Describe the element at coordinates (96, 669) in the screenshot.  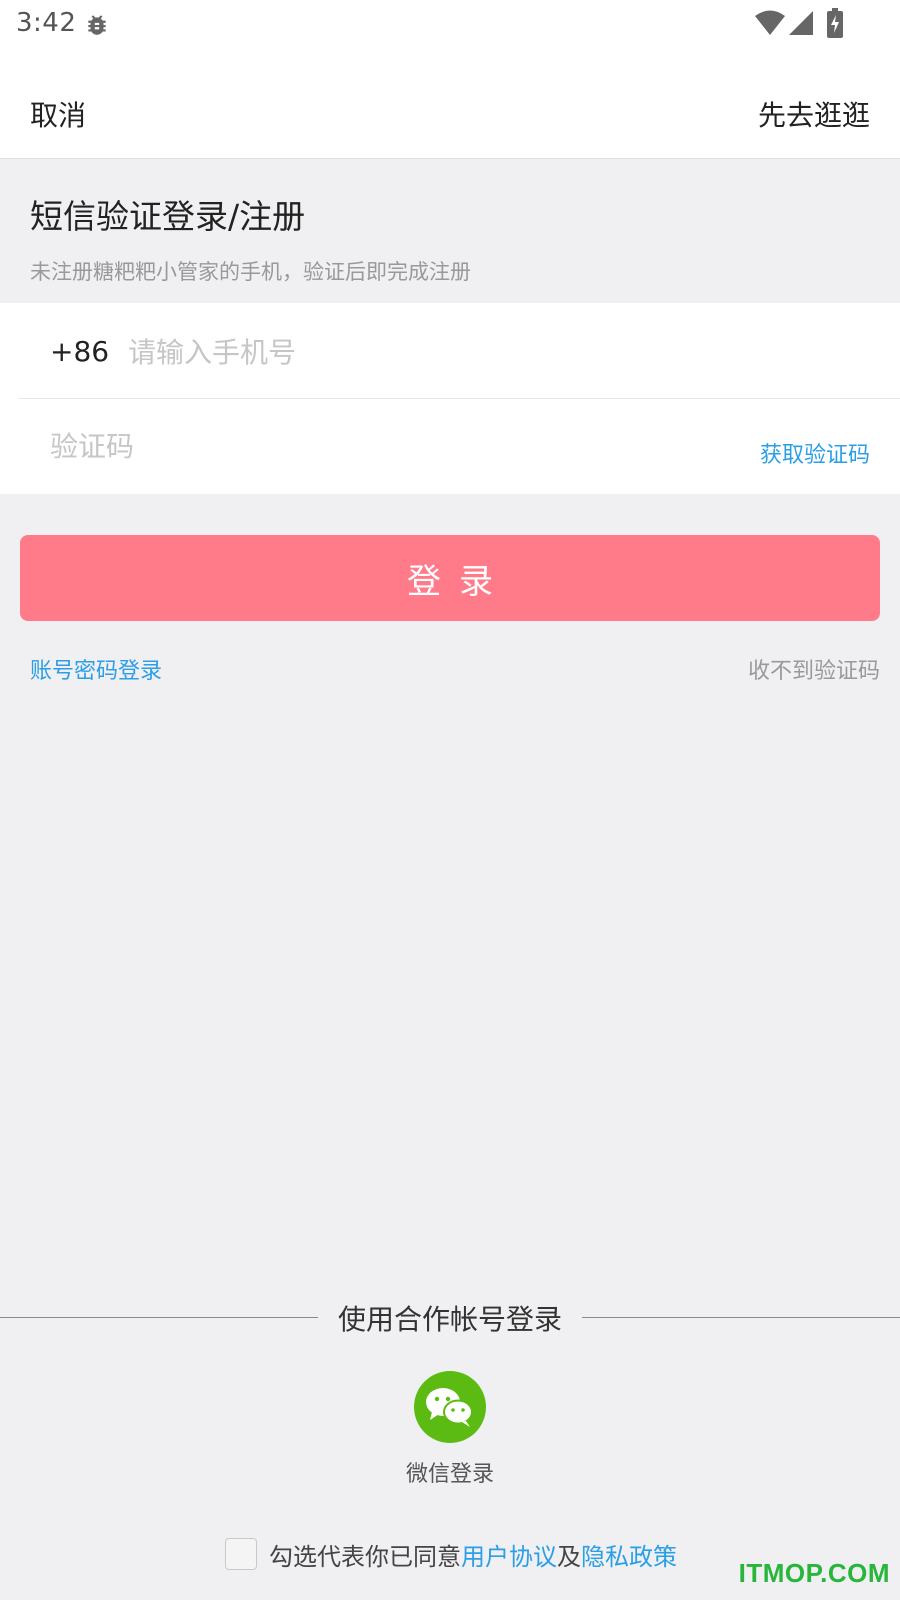
I see `password-login-link: 账号密码登录` at that location.